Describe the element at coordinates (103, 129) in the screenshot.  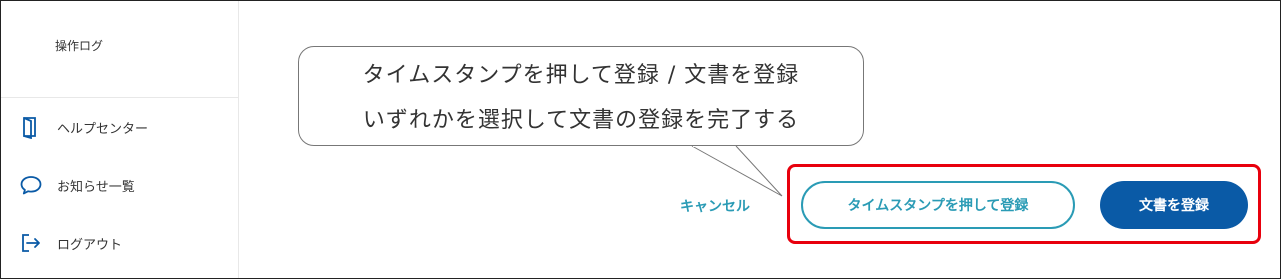
I see `sidebar-item-label: ヘルプセンター` at that location.